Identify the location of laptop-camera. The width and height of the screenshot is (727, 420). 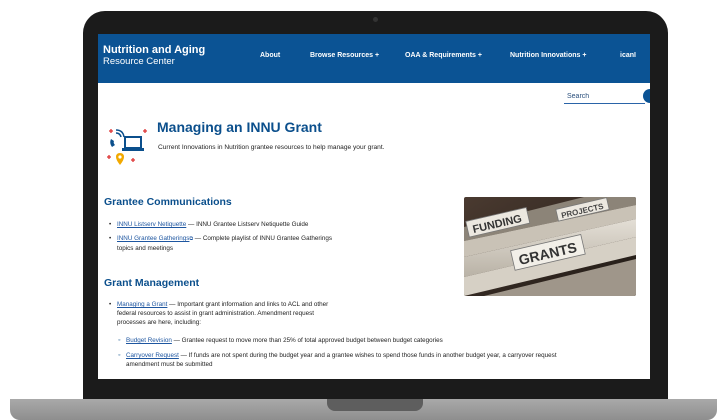
(375, 19).